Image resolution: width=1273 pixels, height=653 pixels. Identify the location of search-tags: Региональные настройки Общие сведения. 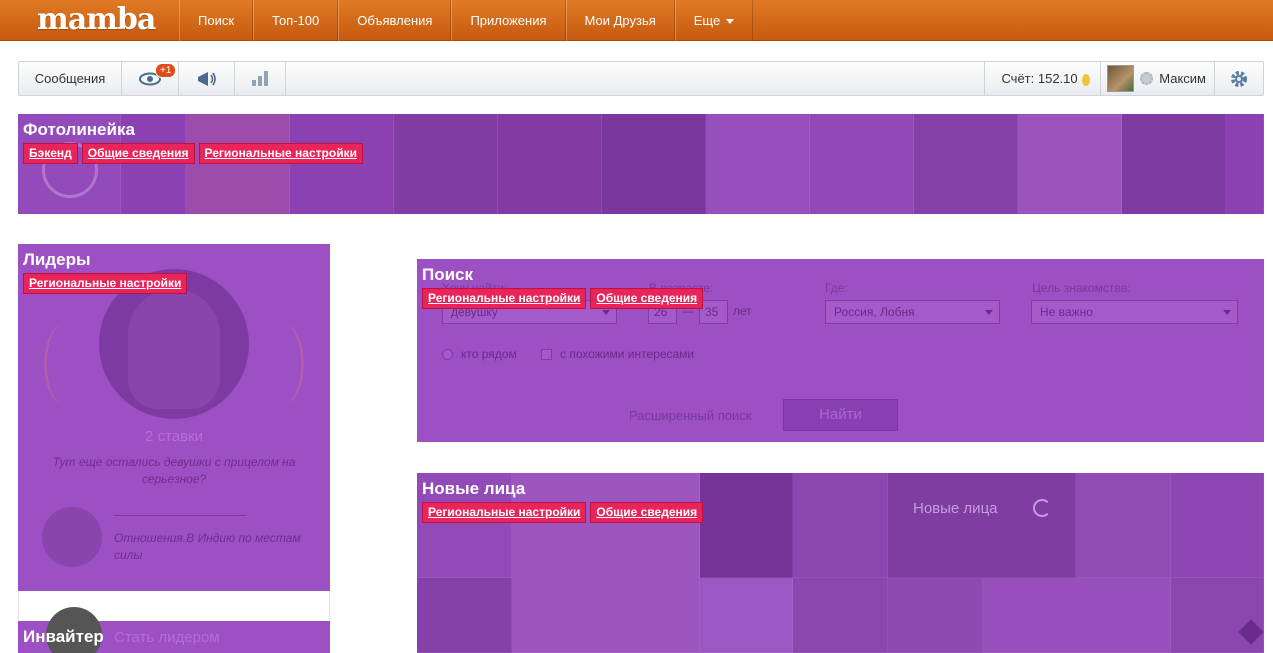
(563, 298).